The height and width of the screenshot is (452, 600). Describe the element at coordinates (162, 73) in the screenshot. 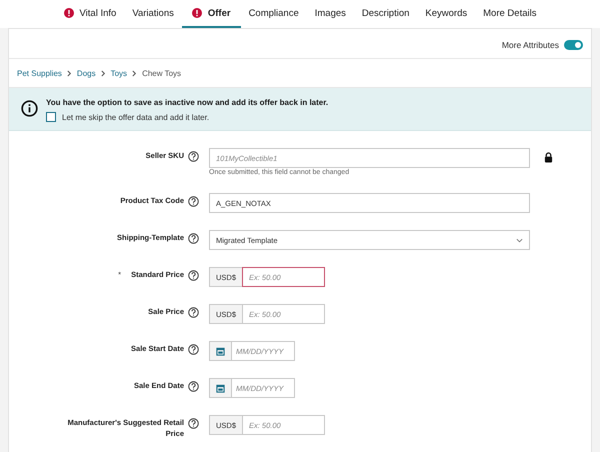

I see `breadcrumb-current: Chew Toys` at that location.